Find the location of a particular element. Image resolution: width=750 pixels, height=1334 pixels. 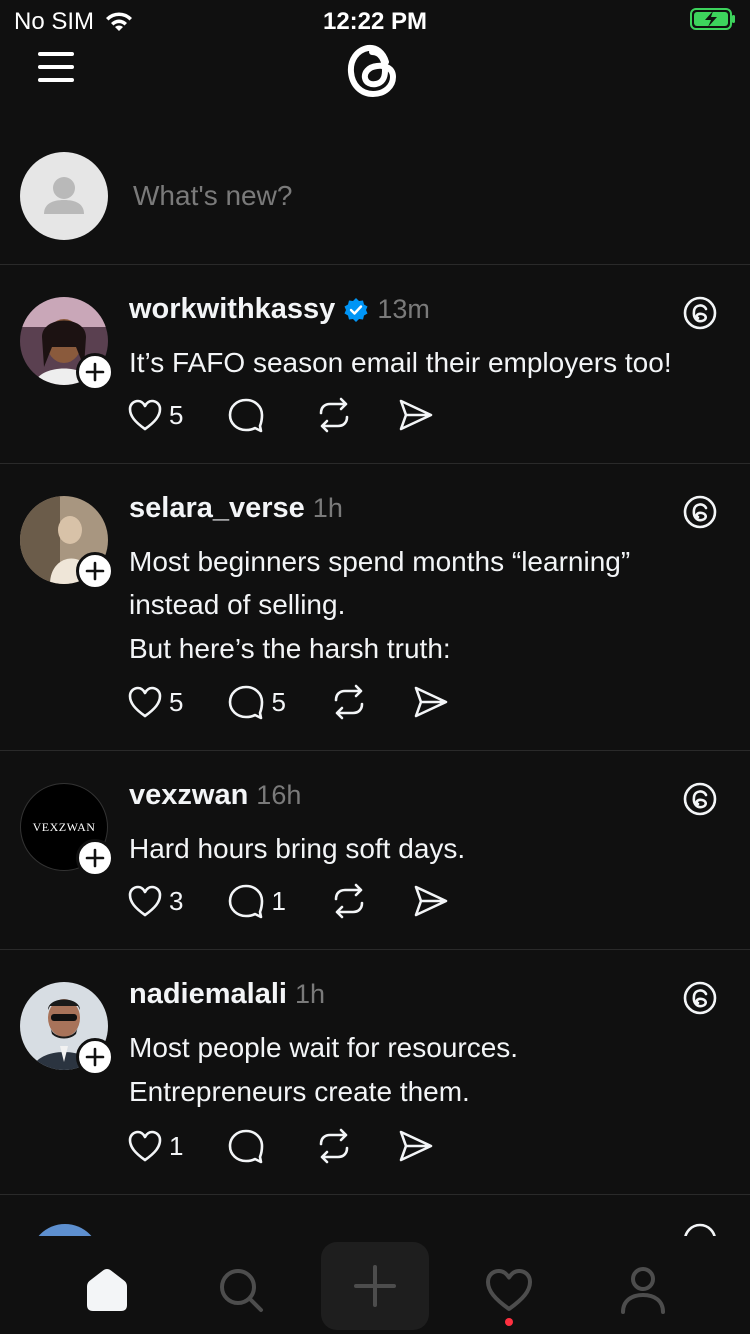

reply-button: 5 is located at coordinates (256, 702).